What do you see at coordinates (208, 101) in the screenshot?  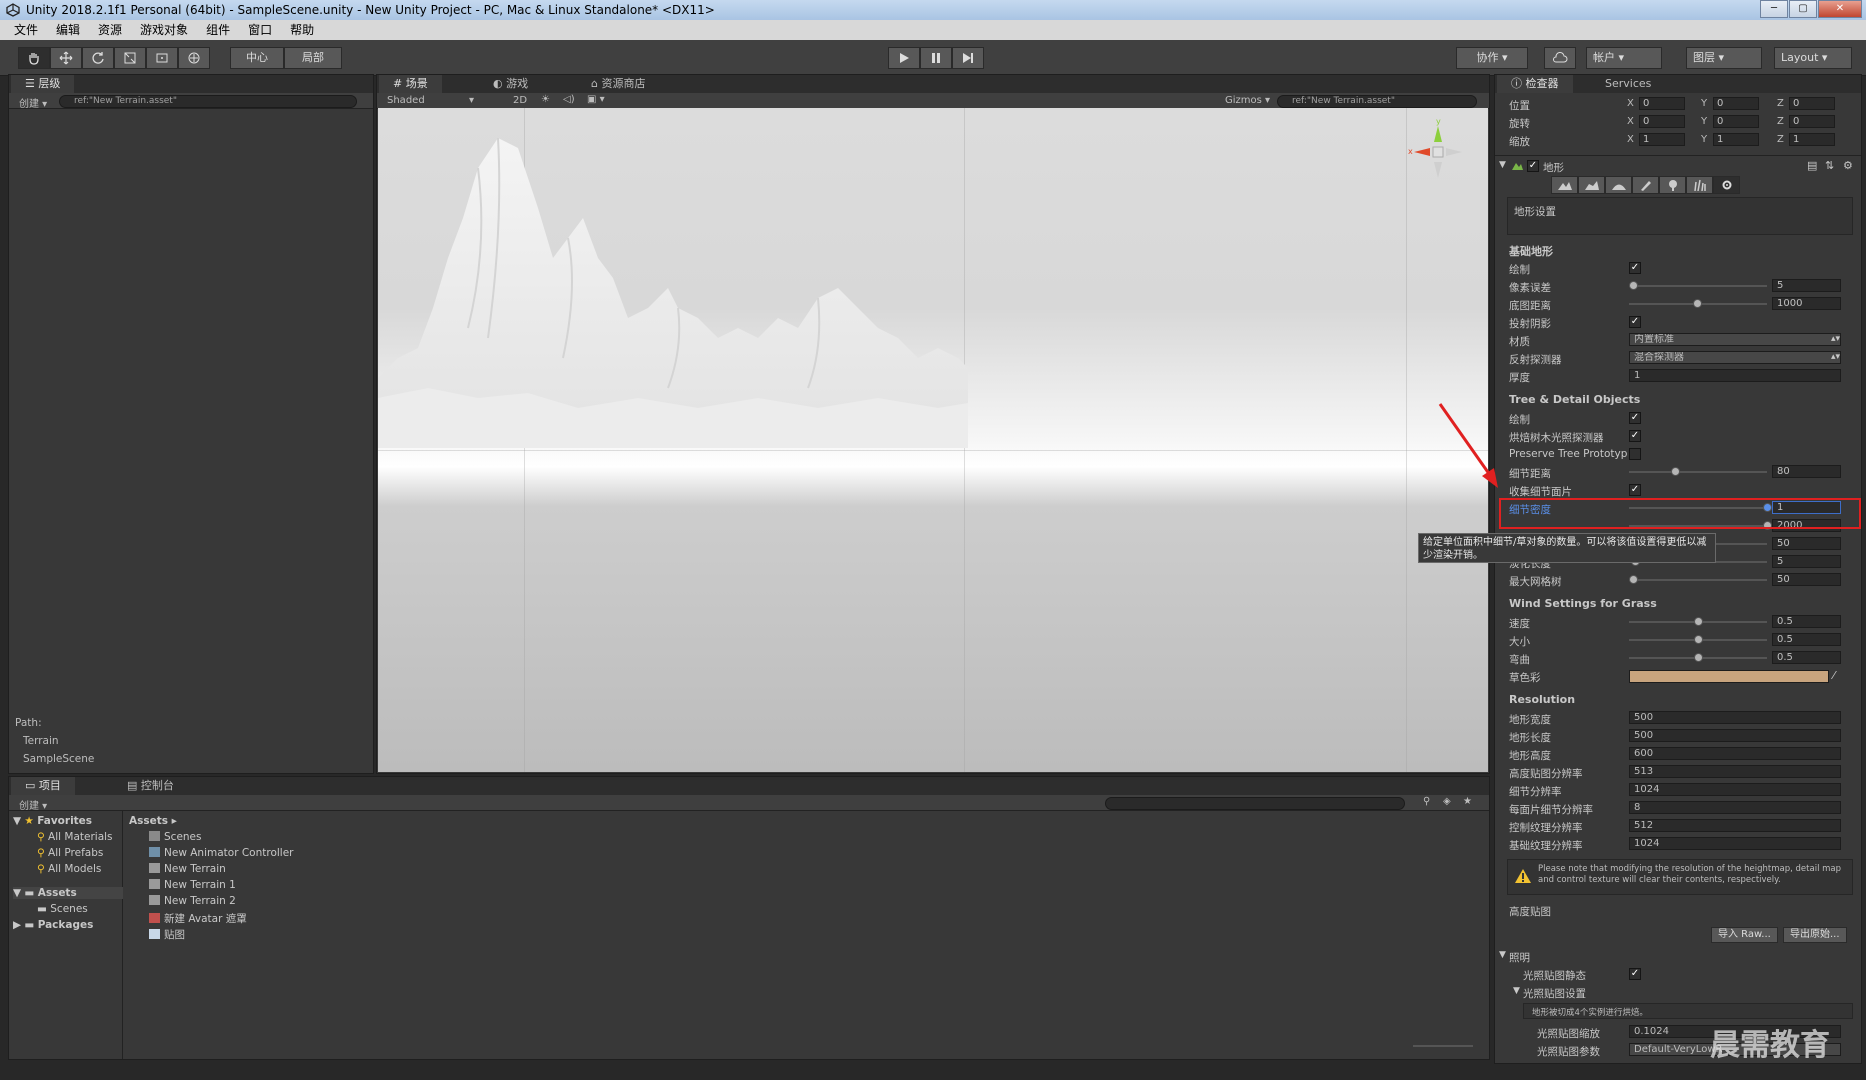 I see `hierarchy-search-input: ref:"New Terrain.asset"` at bounding box center [208, 101].